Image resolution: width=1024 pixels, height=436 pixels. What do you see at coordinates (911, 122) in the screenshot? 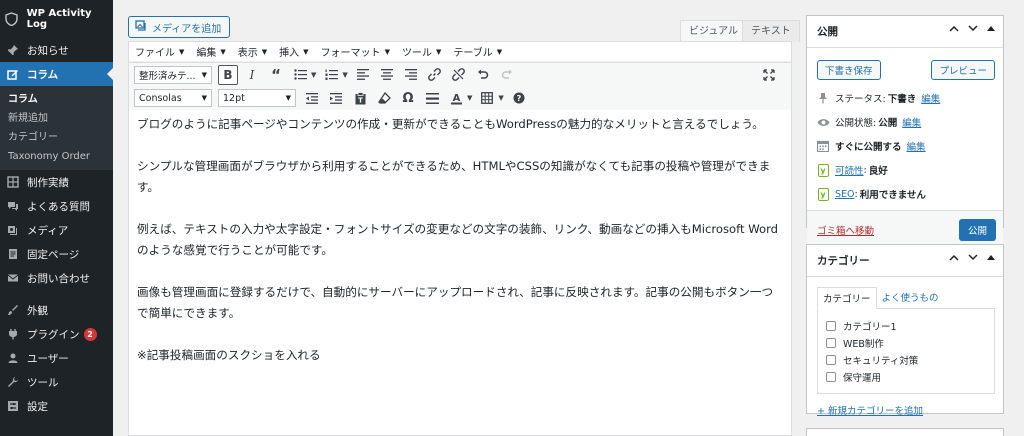
I see `edit-visibility-link: 編集` at bounding box center [911, 122].